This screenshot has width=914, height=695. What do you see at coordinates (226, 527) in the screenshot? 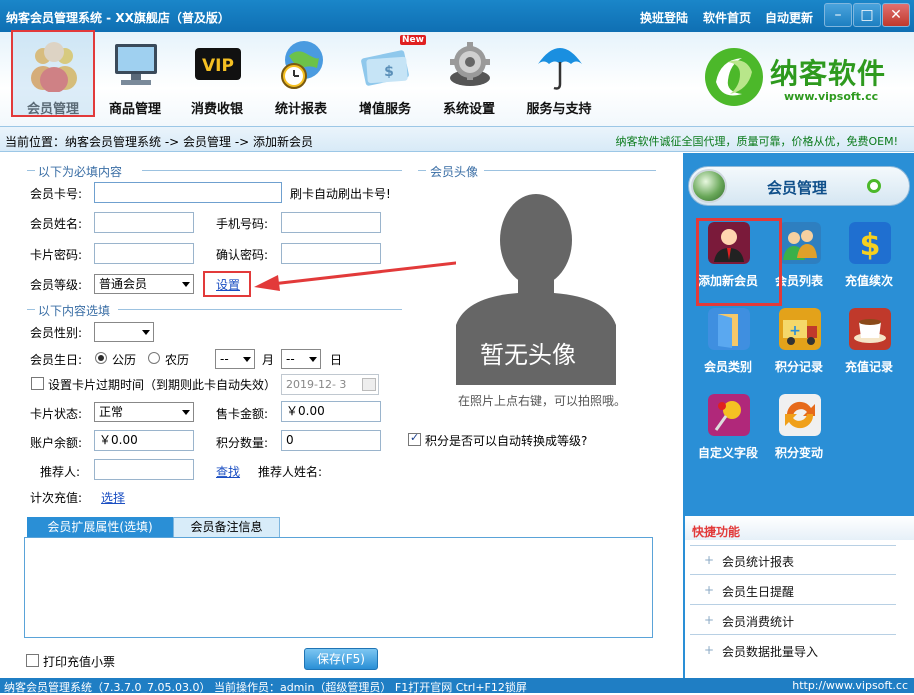
I see `tab-remarks: 会员备注信息` at bounding box center [226, 527].